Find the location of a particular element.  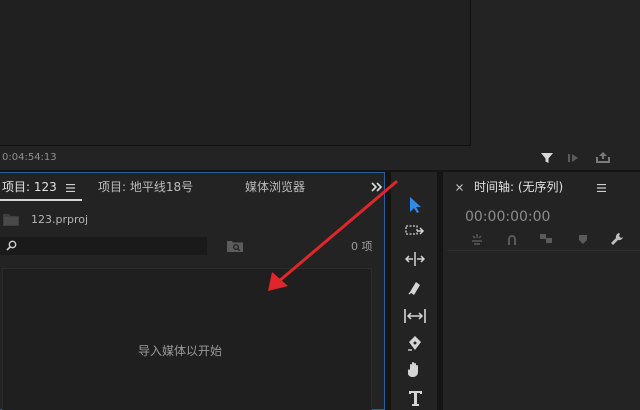

annotation-arrow is located at coordinates (333, 235).